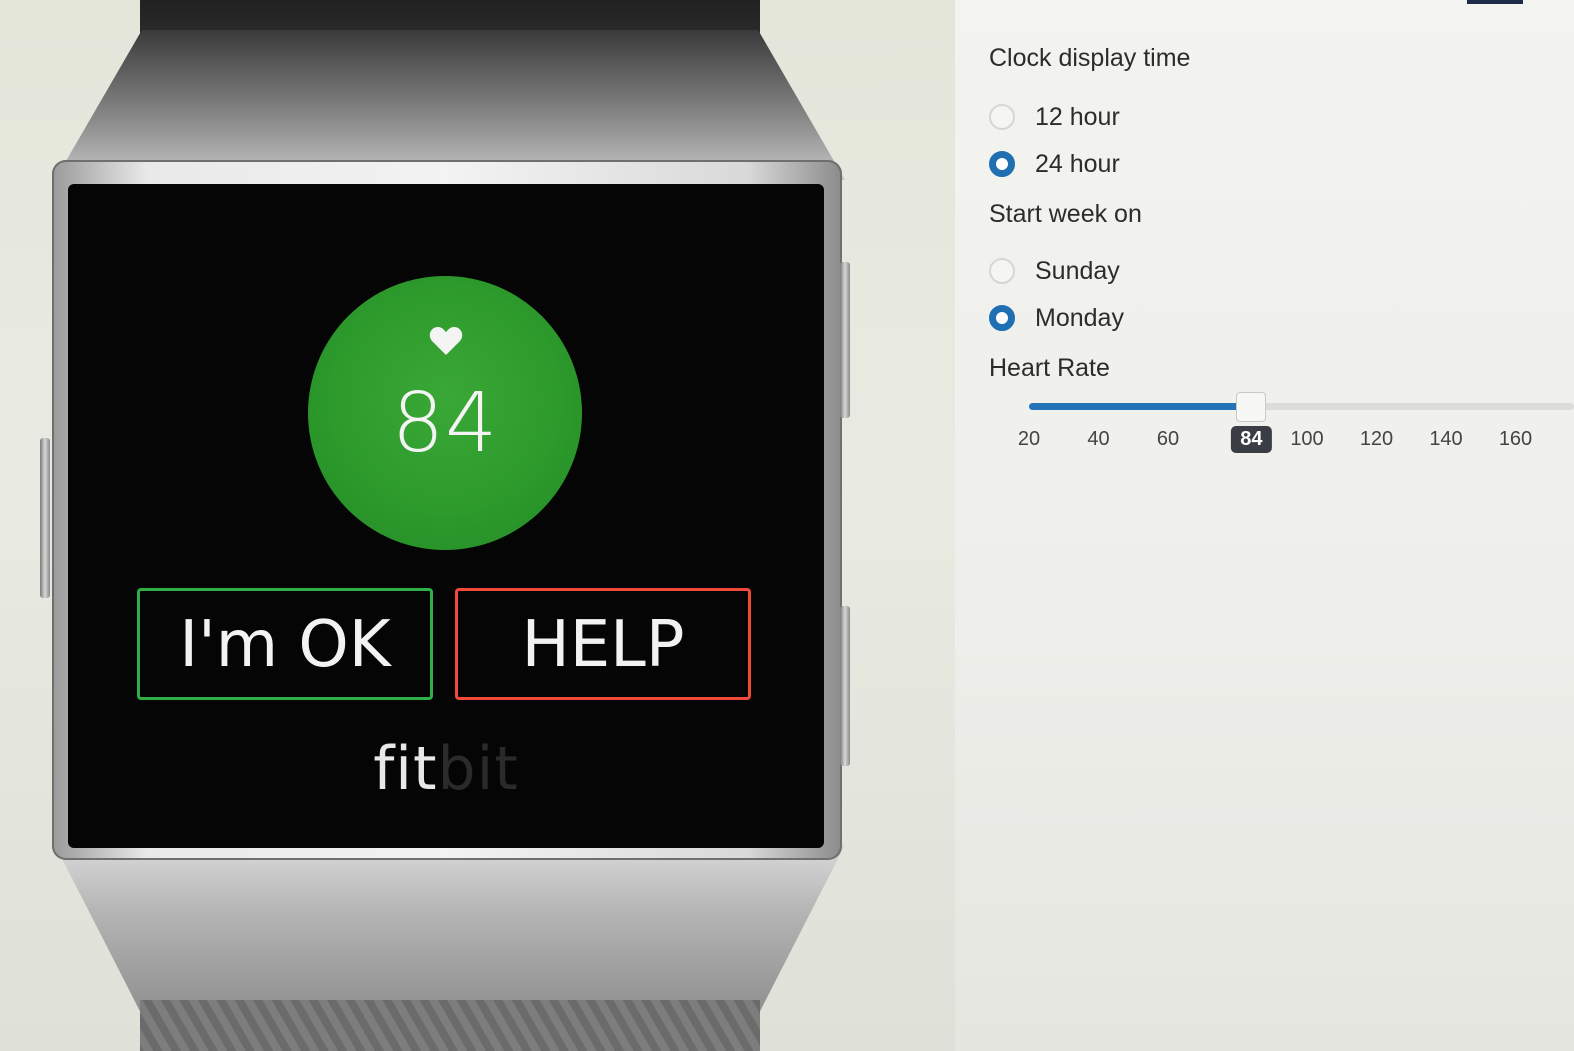 Image resolution: width=1574 pixels, height=1051 pixels. What do you see at coordinates (1077, 116) in the screenshot?
I see `radio-12-hour-label: 12 hour` at bounding box center [1077, 116].